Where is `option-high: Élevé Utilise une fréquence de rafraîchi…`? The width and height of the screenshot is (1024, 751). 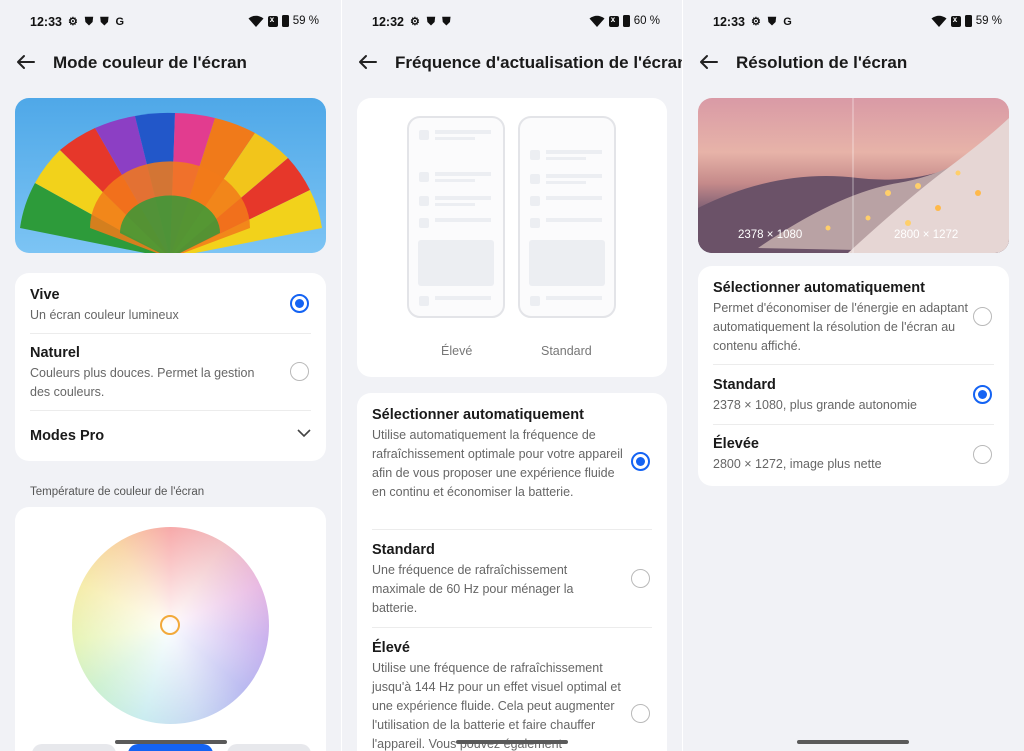 option-high: Élevé Utilise une fréquence de rafraîchi… is located at coordinates (499, 695).